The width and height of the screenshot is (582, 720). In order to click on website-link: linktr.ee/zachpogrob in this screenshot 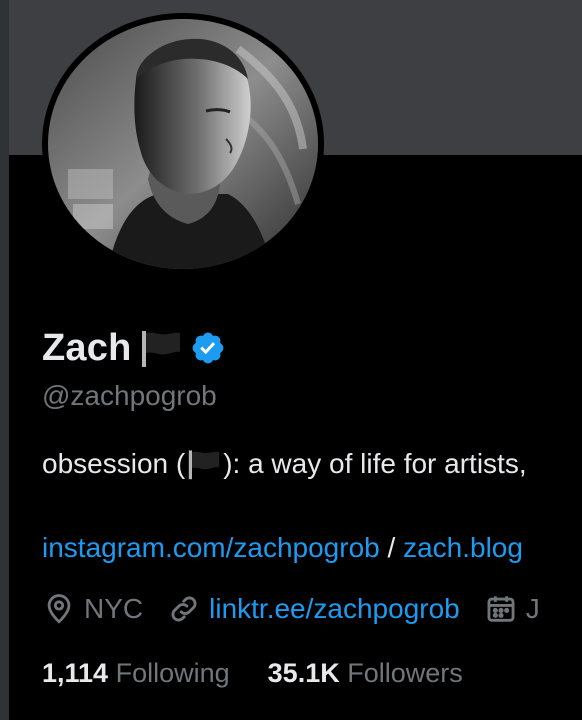, I will do `click(334, 609)`.